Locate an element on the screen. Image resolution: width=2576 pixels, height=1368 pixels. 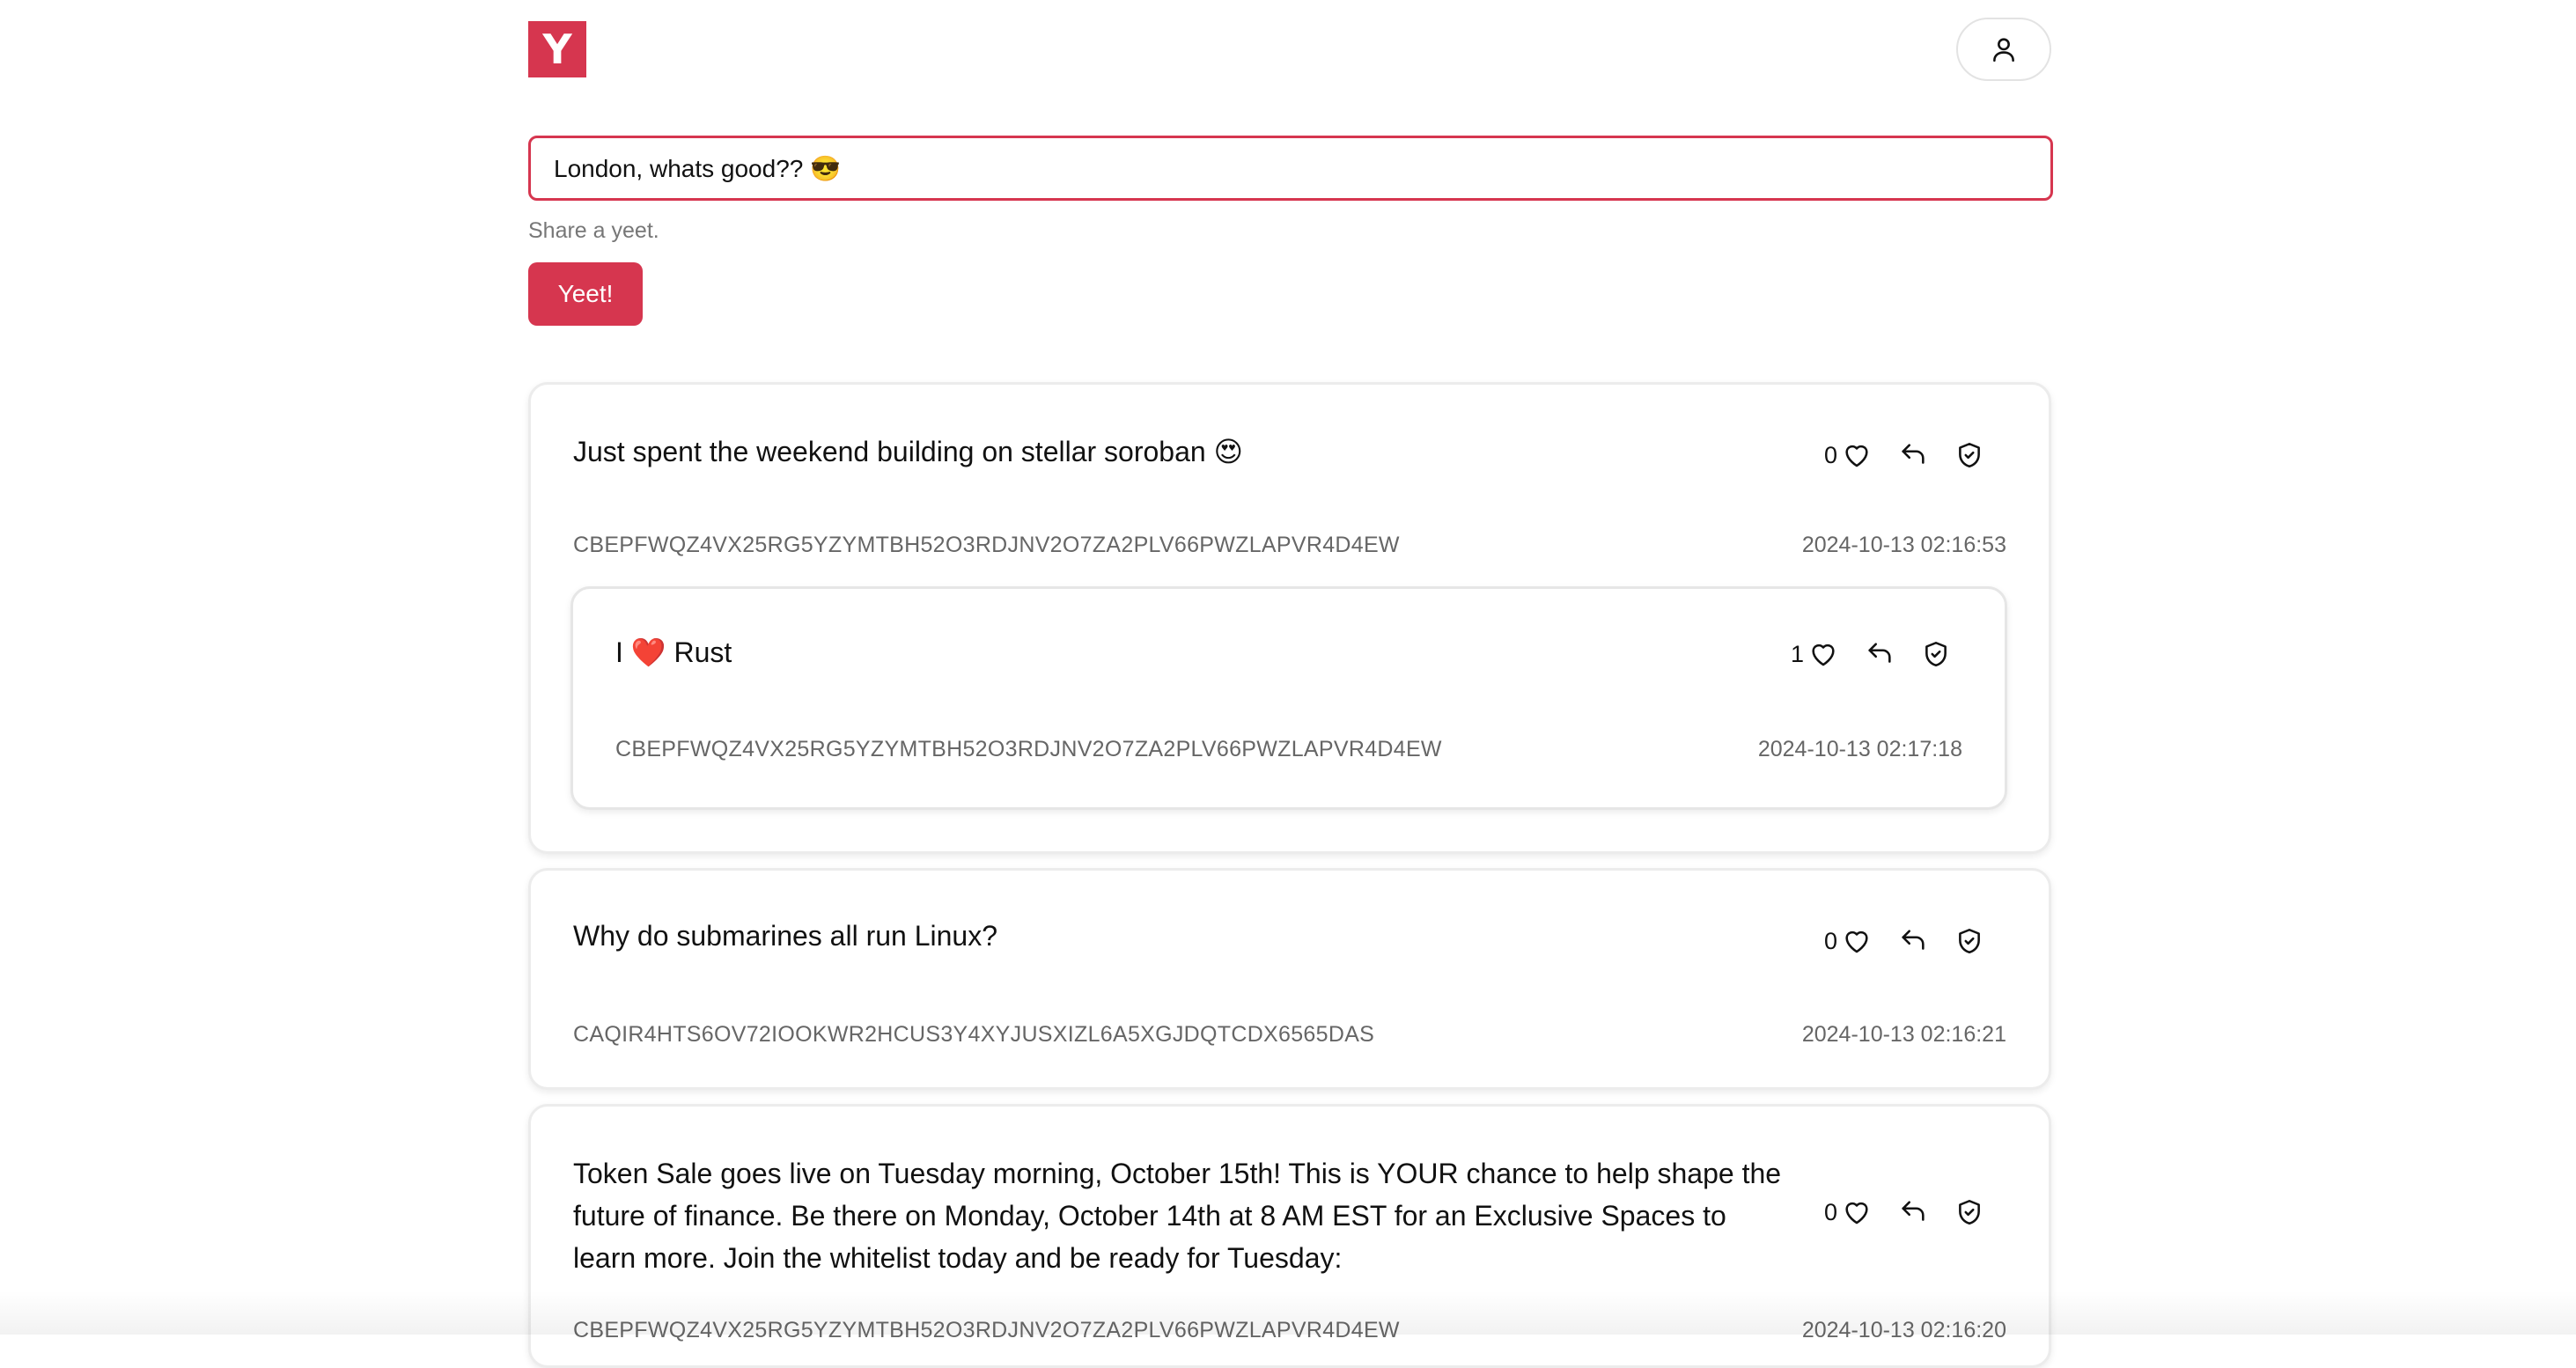
user-icon is located at coordinates (2004, 49).